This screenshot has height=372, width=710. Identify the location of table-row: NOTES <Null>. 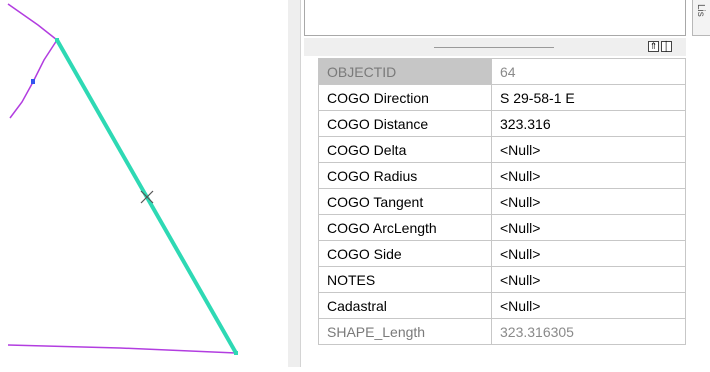
(502, 279).